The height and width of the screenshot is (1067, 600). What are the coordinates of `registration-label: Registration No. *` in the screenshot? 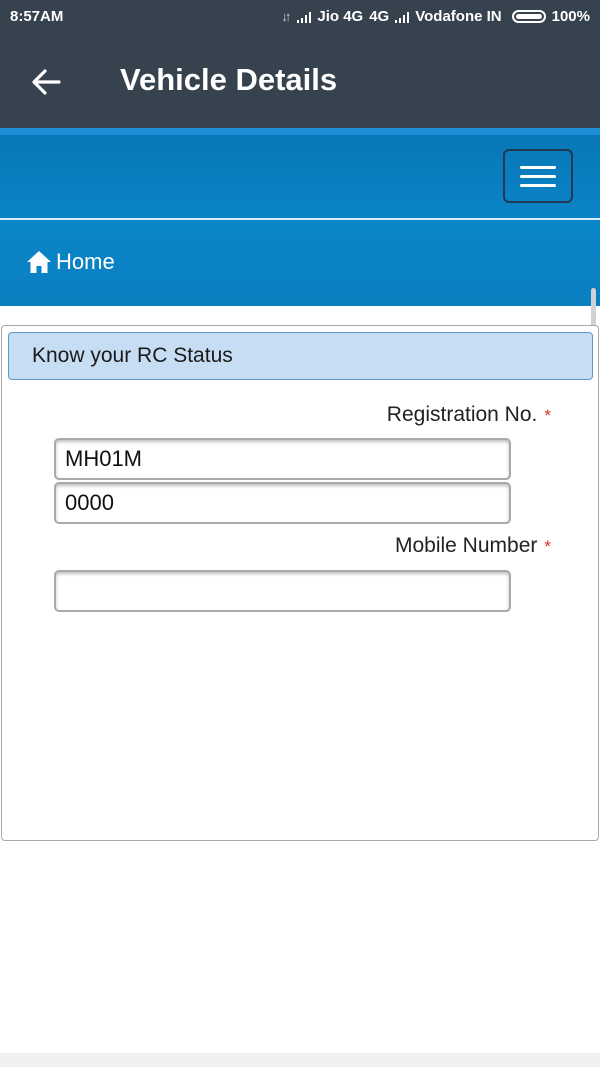 It's located at (469, 415).